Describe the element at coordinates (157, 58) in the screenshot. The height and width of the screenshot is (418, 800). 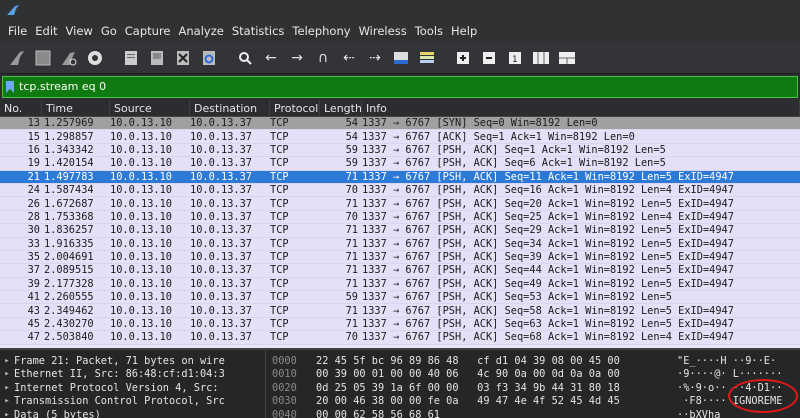
I see `save-file-icon` at that location.